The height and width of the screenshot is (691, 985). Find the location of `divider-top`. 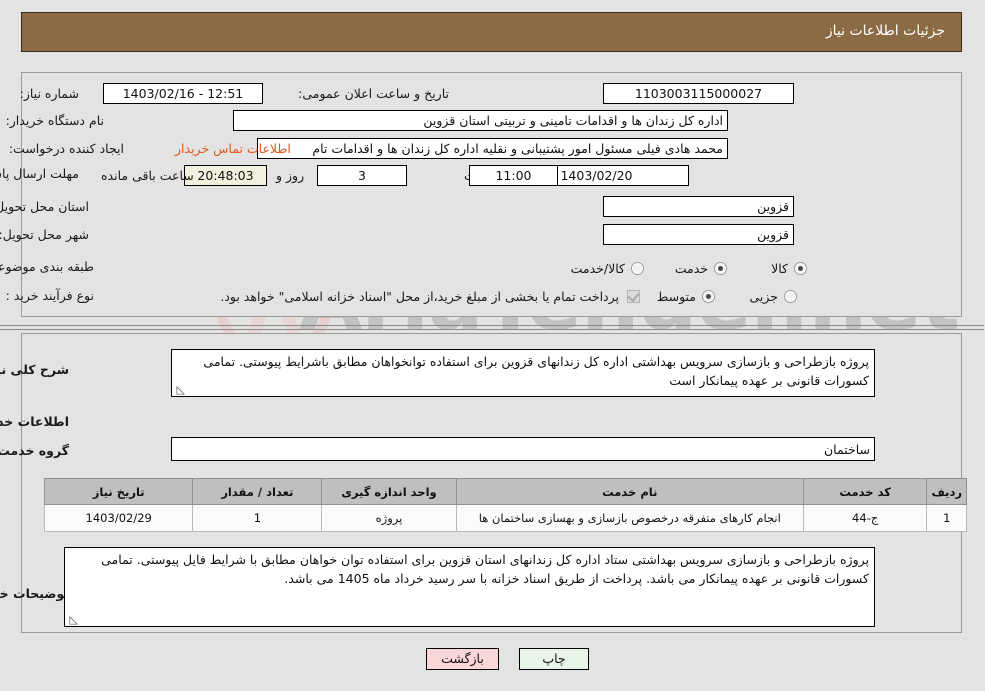

divider-top is located at coordinates (492, 325).